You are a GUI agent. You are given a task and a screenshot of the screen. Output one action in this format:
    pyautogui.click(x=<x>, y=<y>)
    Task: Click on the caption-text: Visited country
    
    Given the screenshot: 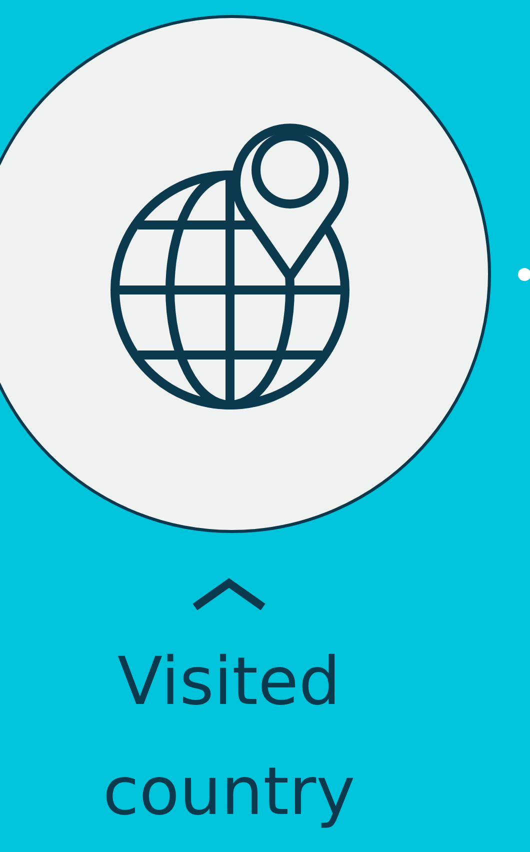 What is the action you would take?
    pyautogui.click(x=229, y=737)
    